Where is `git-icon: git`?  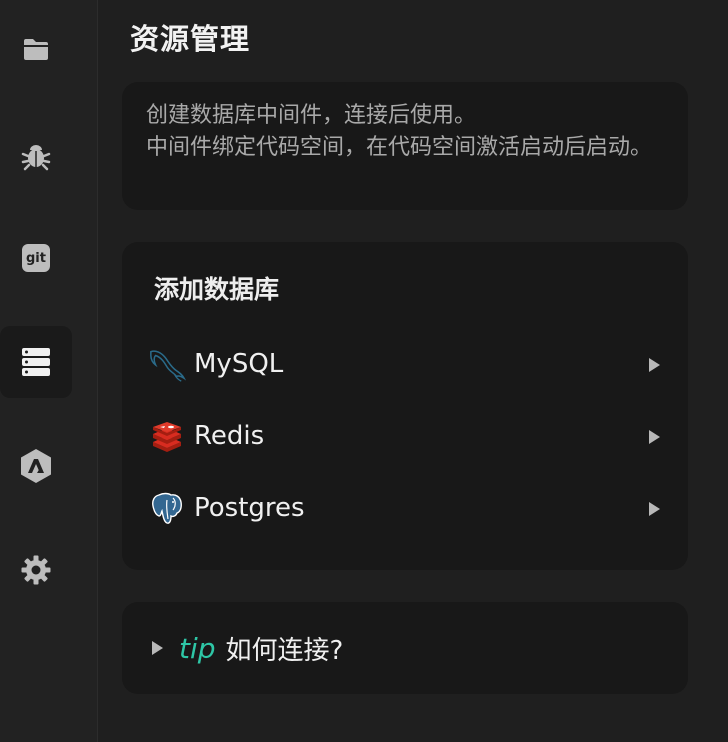 git-icon: git is located at coordinates (36, 258).